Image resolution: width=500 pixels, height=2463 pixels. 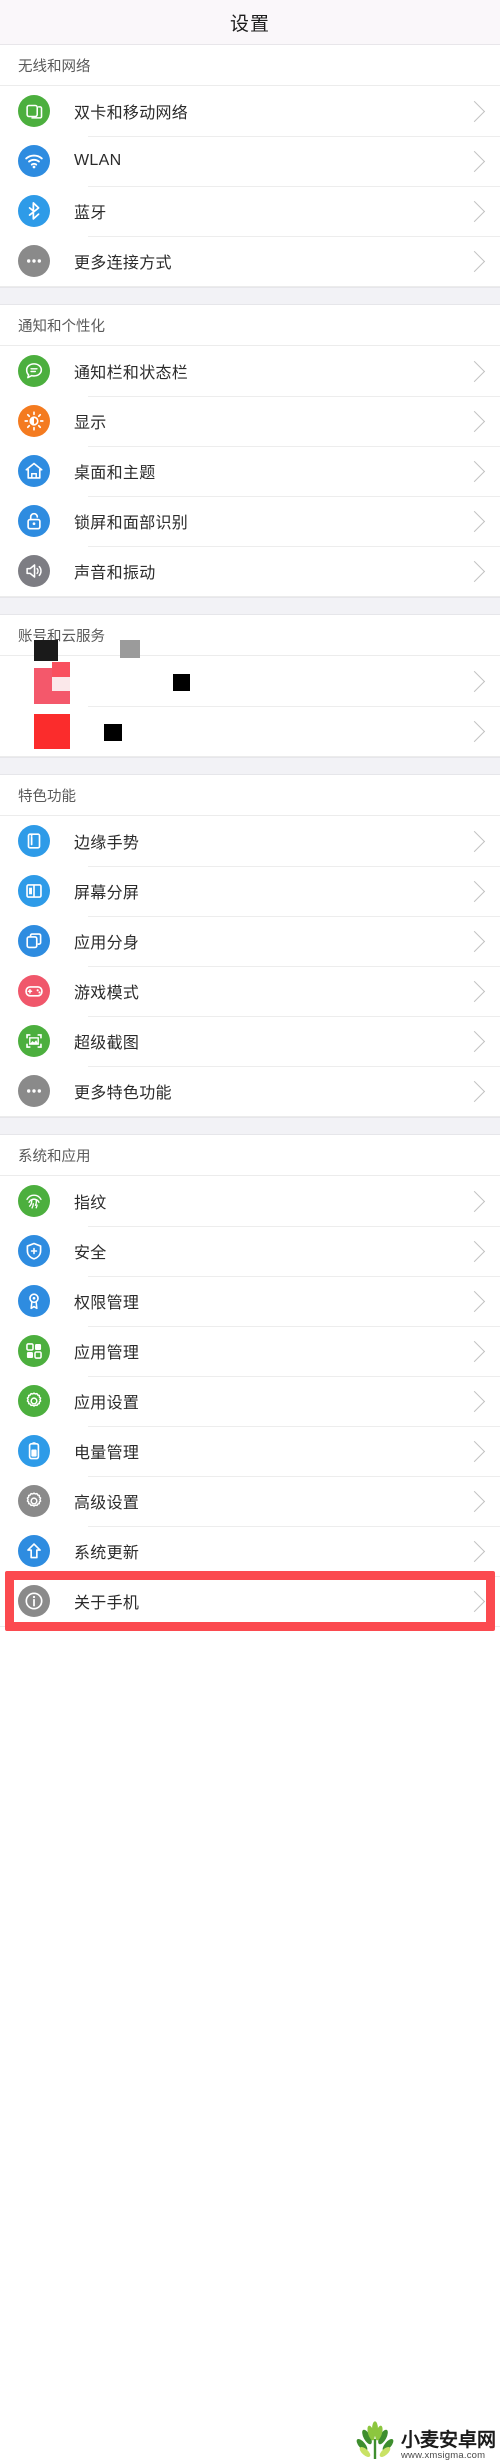 What do you see at coordinates (34, 1251) in the screenshot?
I see `shield-icon` at bounding box center [34, 1251].